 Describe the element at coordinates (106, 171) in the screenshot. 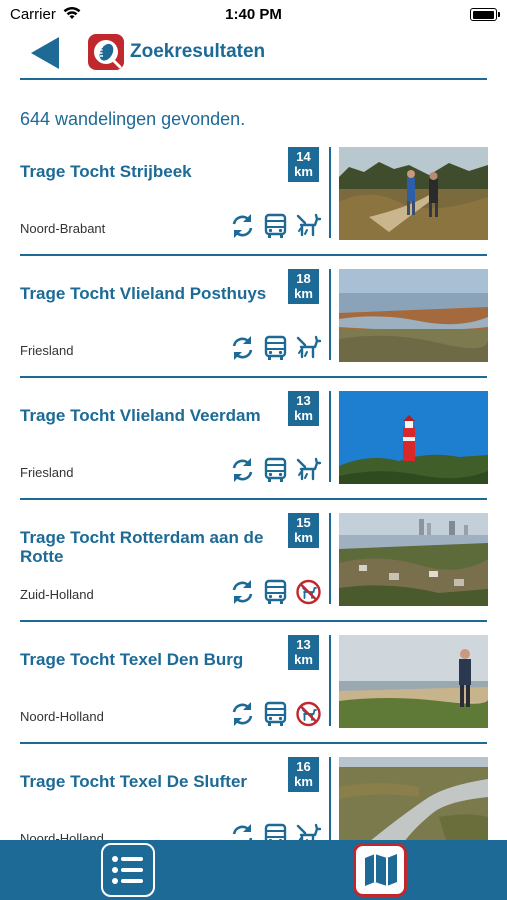

I see `result-title: Trage Tocht Strijbeek` at that location.